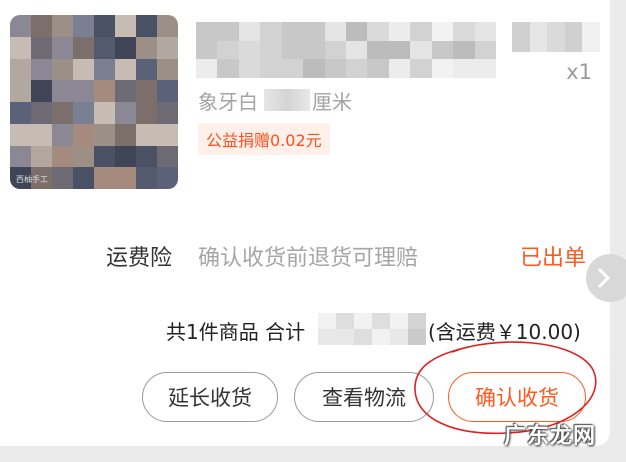  What do you see at coordinates (517, 397) in the screenshot?
I see `confirm-receipt-button: 确认收货` at bounding box center [517, 397].